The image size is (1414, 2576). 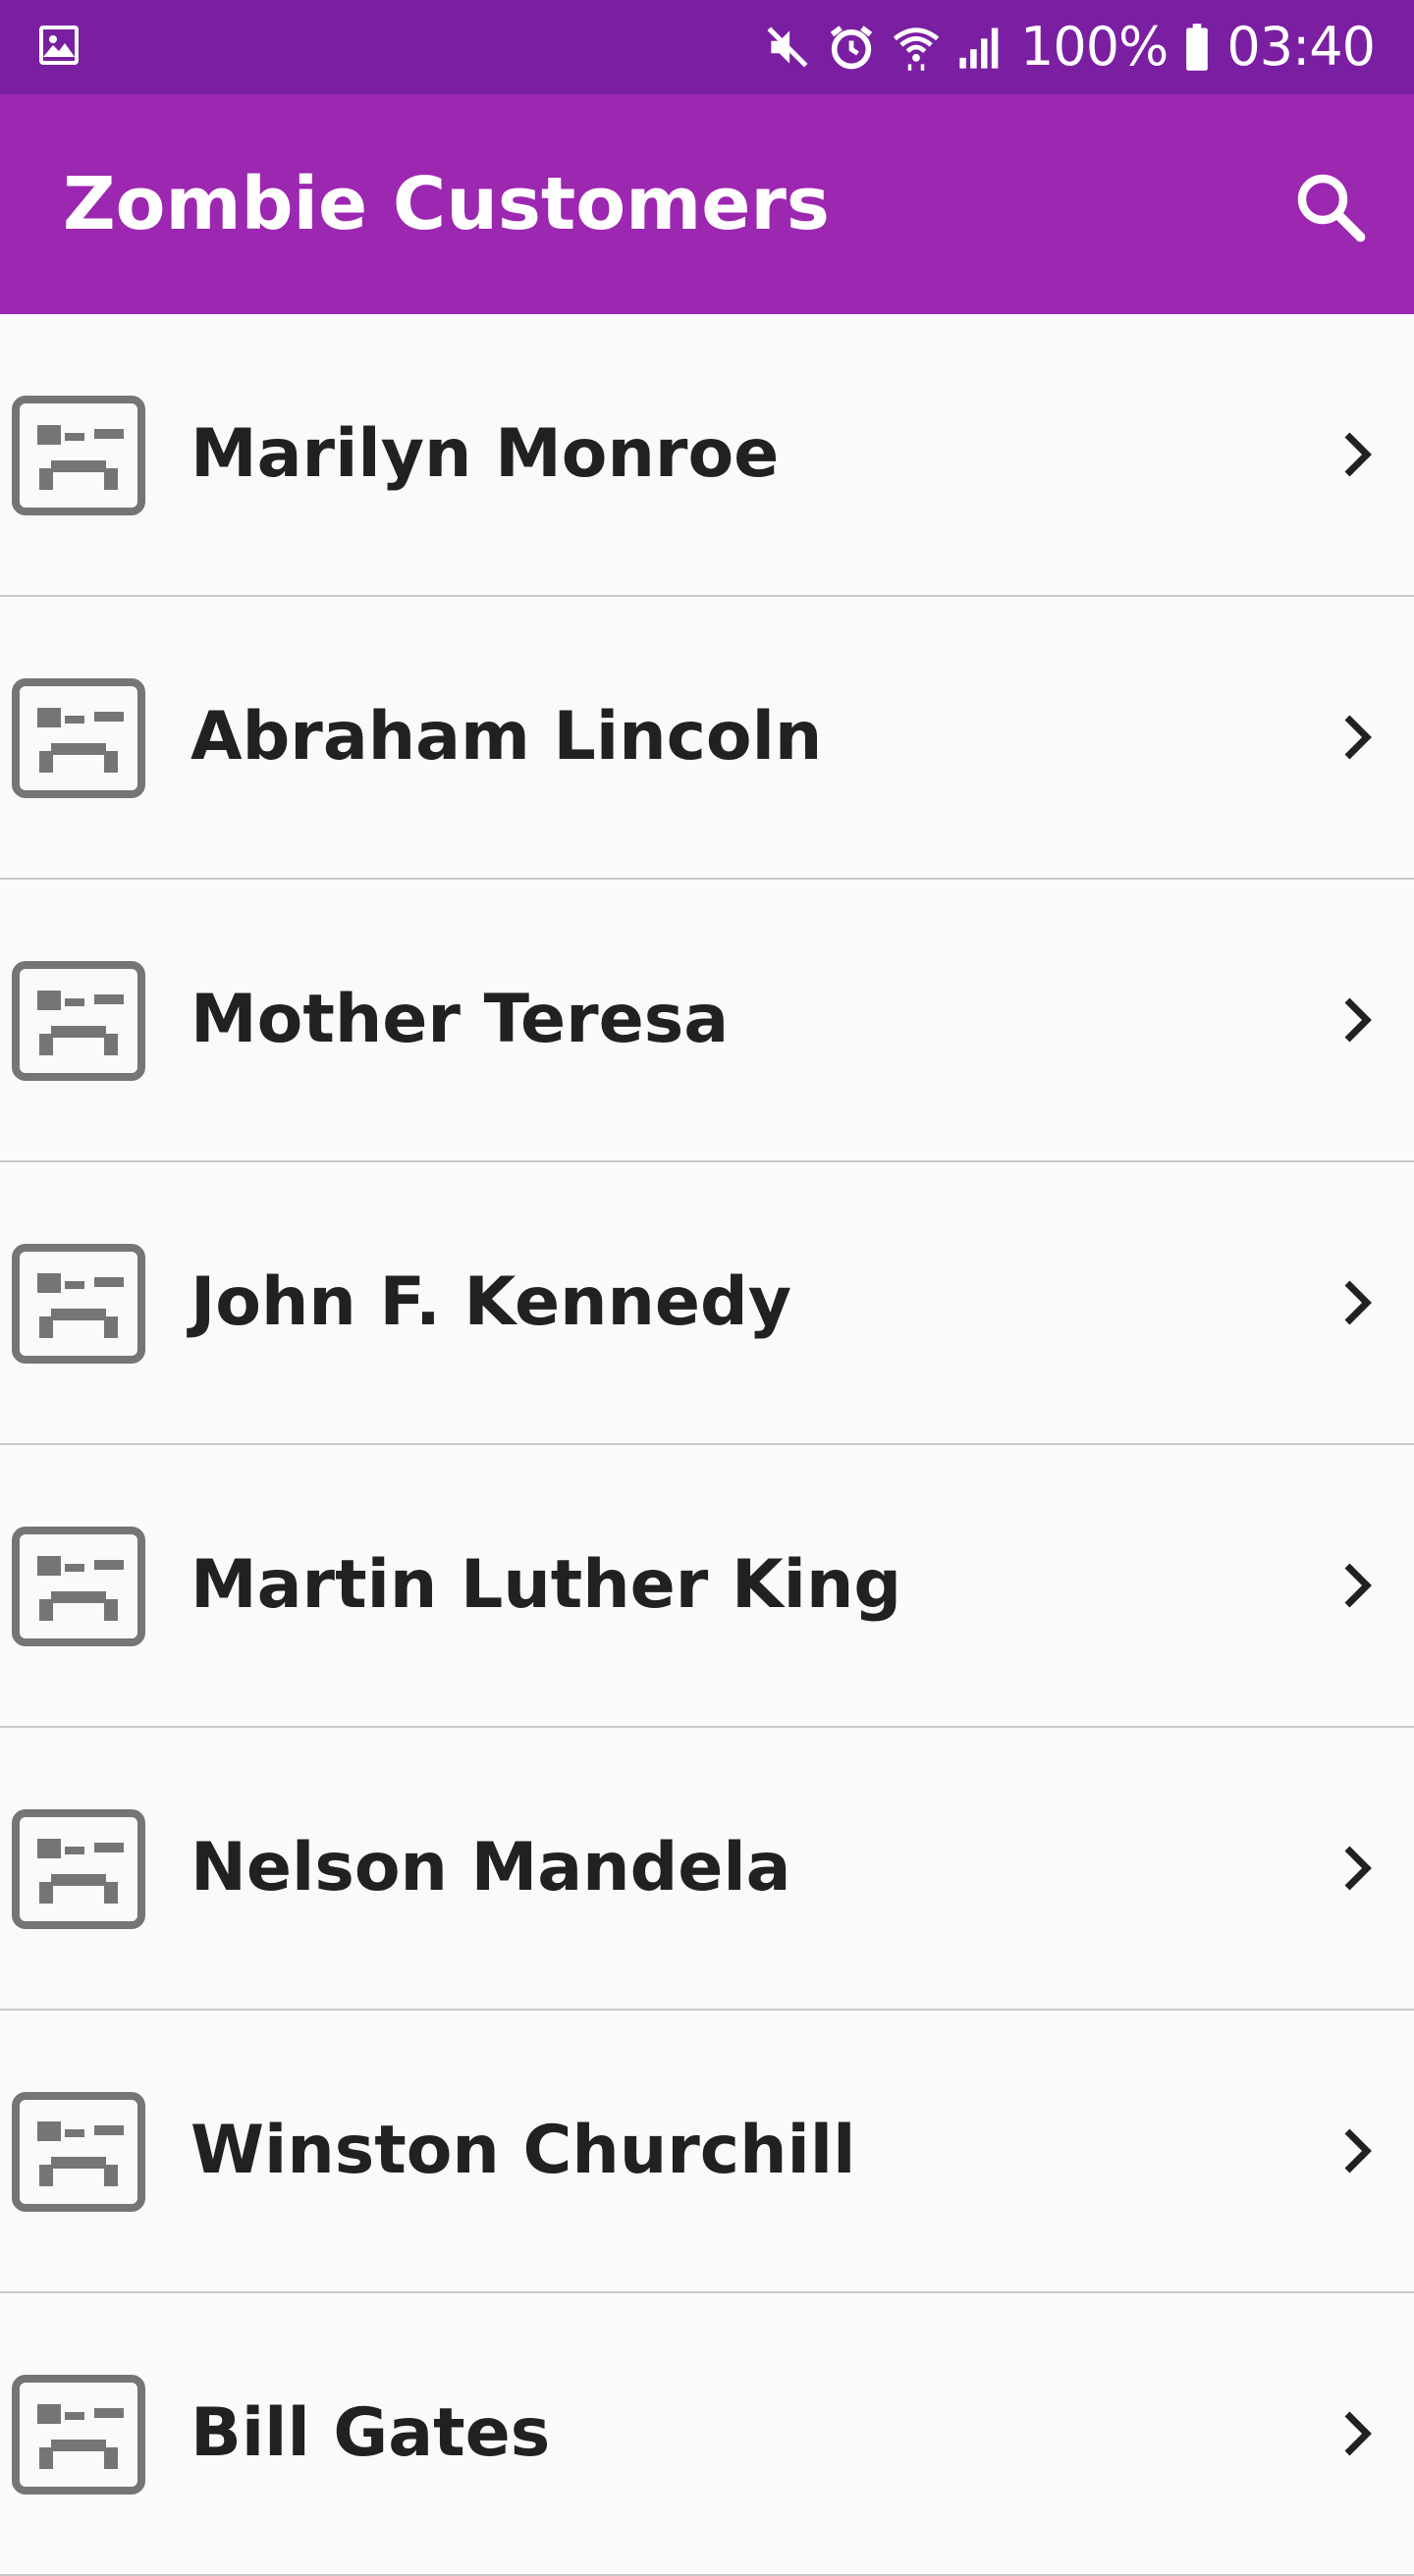 I want to click on customer-name: Nelson Mandela, so click(x=490, y=1867).